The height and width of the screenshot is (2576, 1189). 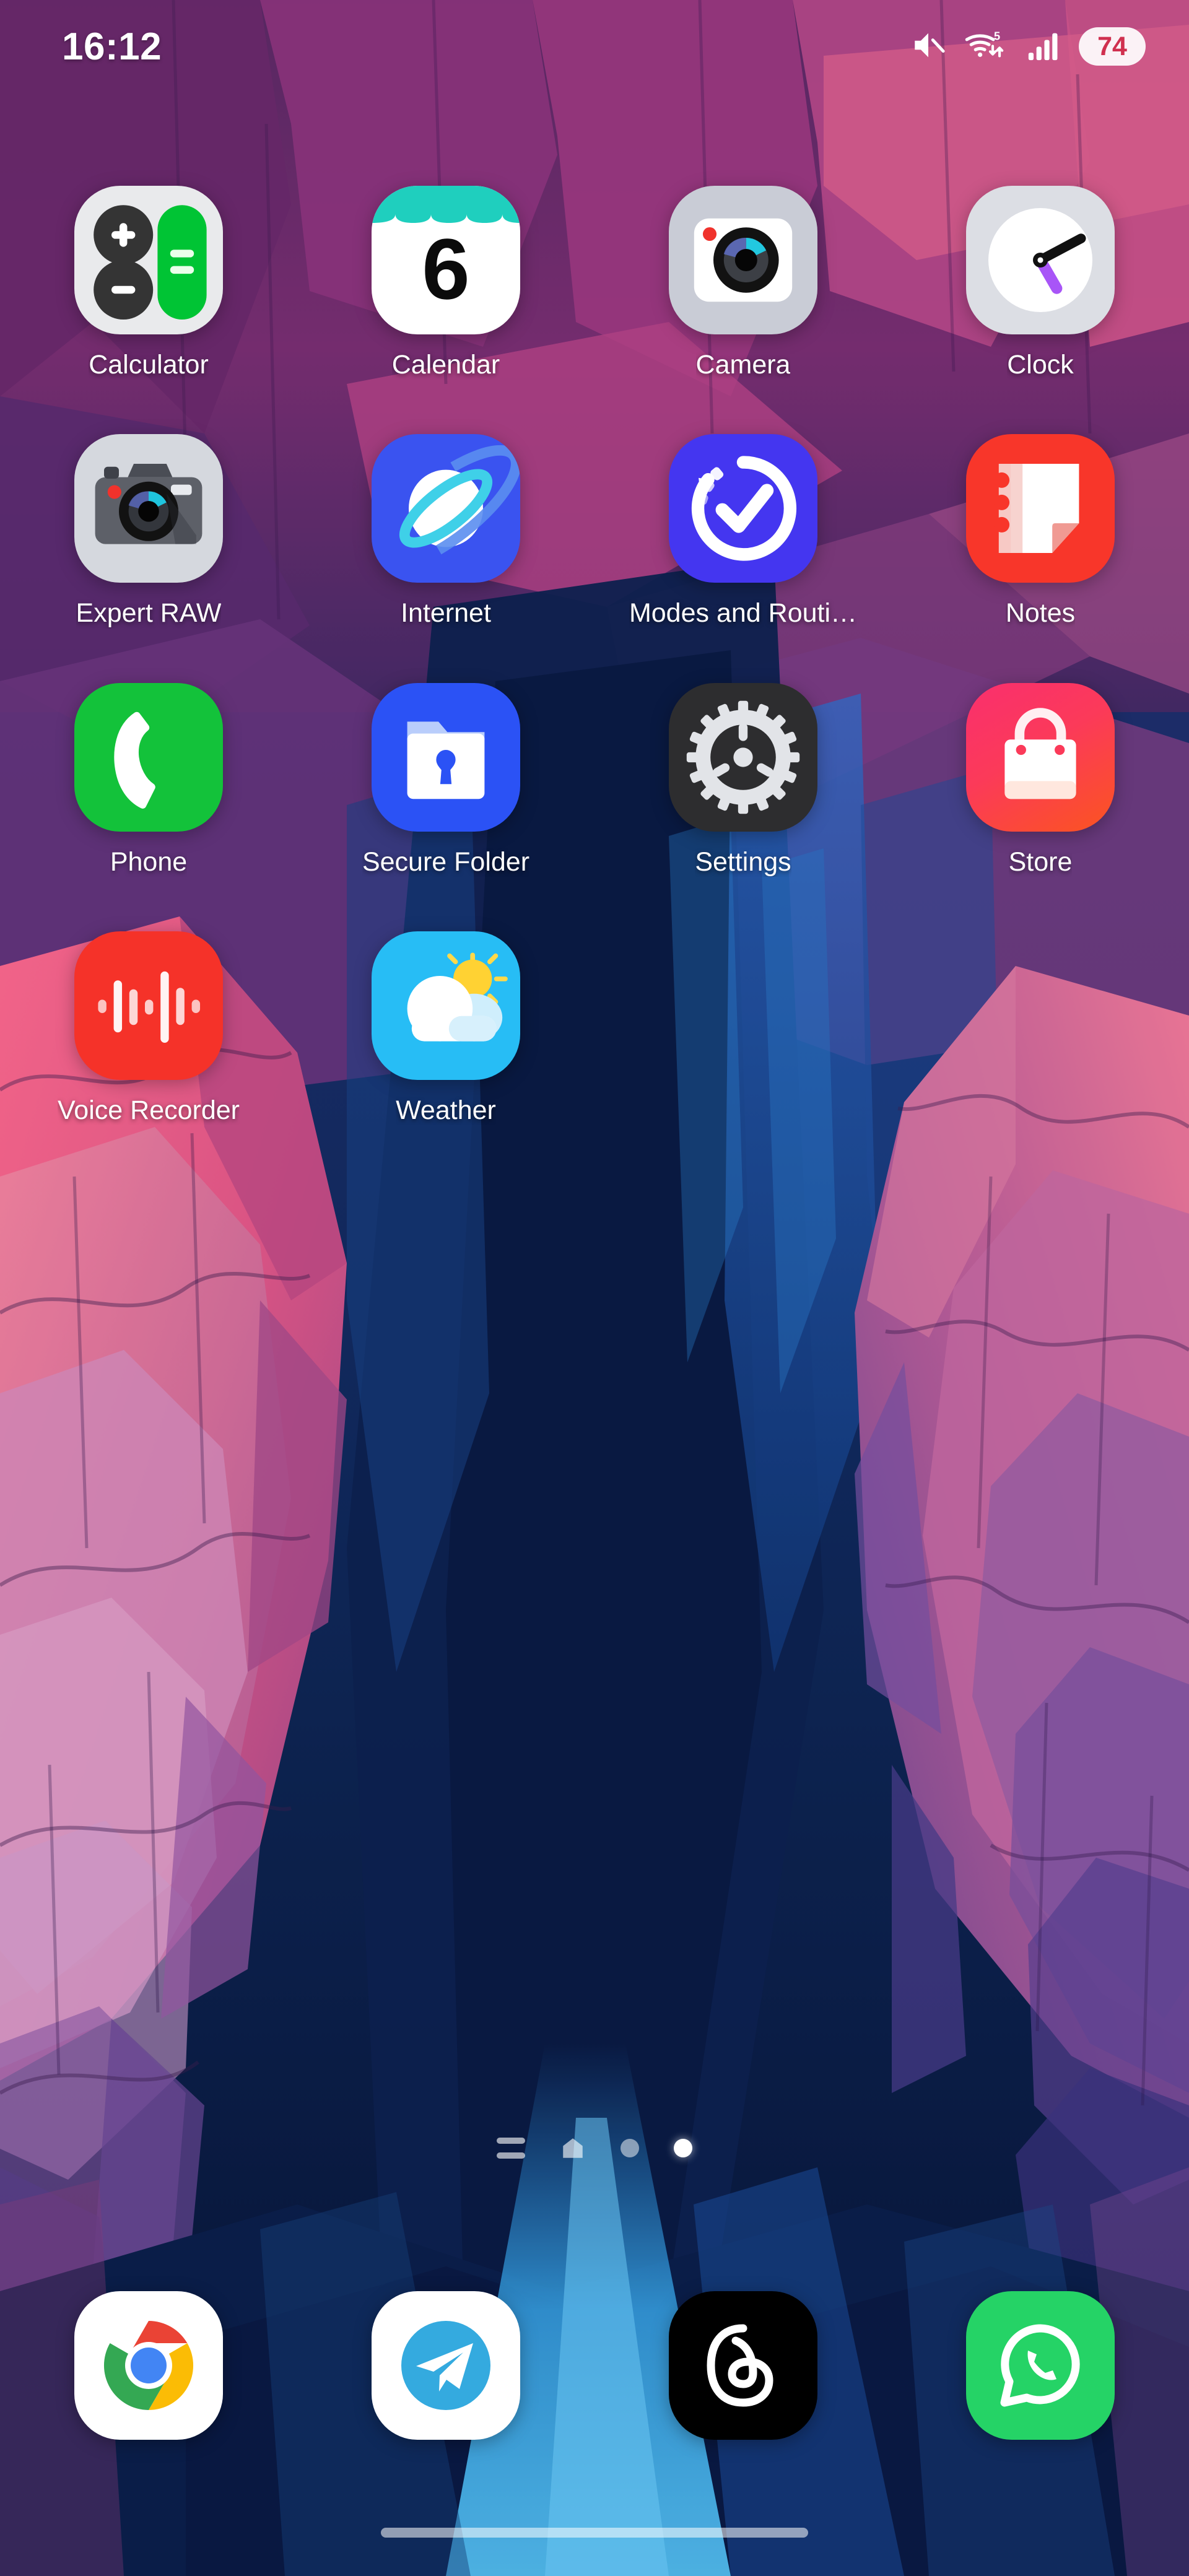 What do you see at coordinates (1040, 260) in the screenshot?
I see `clock-icon` at bounding box center [1040, 260].